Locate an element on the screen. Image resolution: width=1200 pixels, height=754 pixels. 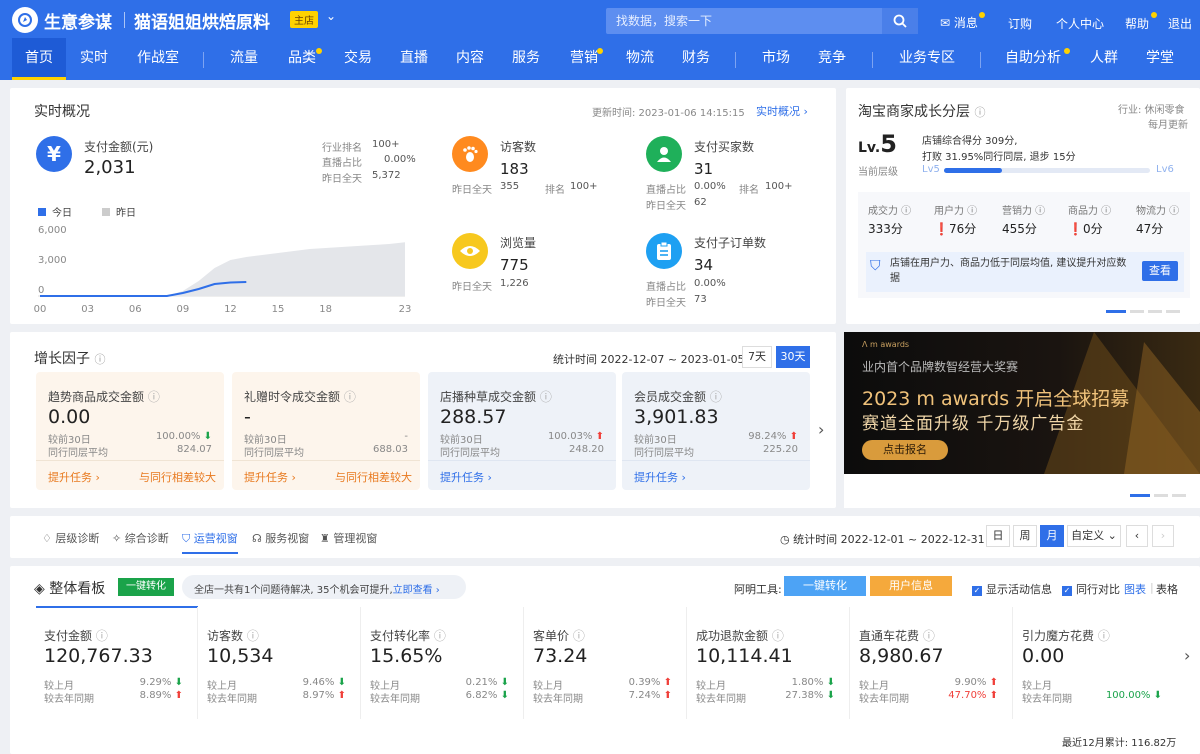
nav-school: 学堂 is located at coordinates (1160, 59).